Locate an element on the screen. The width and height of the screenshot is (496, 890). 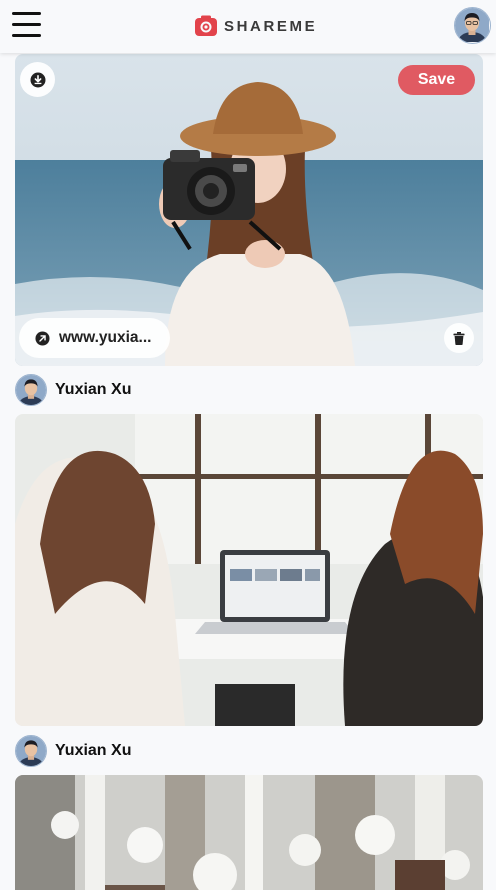
top-nav-bar: SHAREME is located at coordinates (248, 26).